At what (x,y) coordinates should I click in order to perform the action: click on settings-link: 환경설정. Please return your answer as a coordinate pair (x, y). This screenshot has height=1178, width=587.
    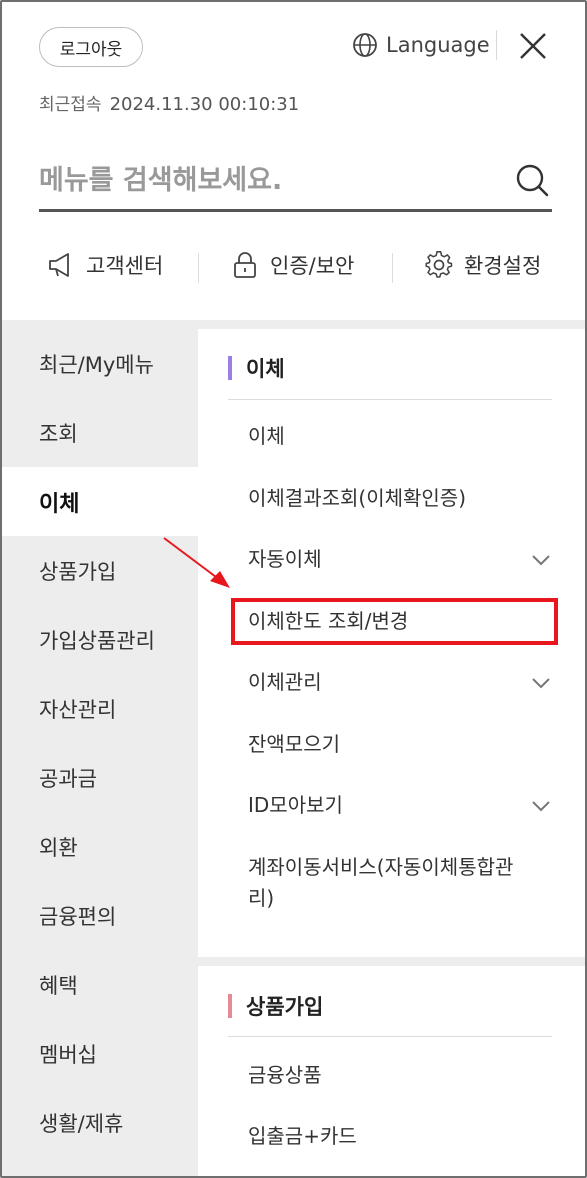
    Looking at the image, I should click on (482, 265).